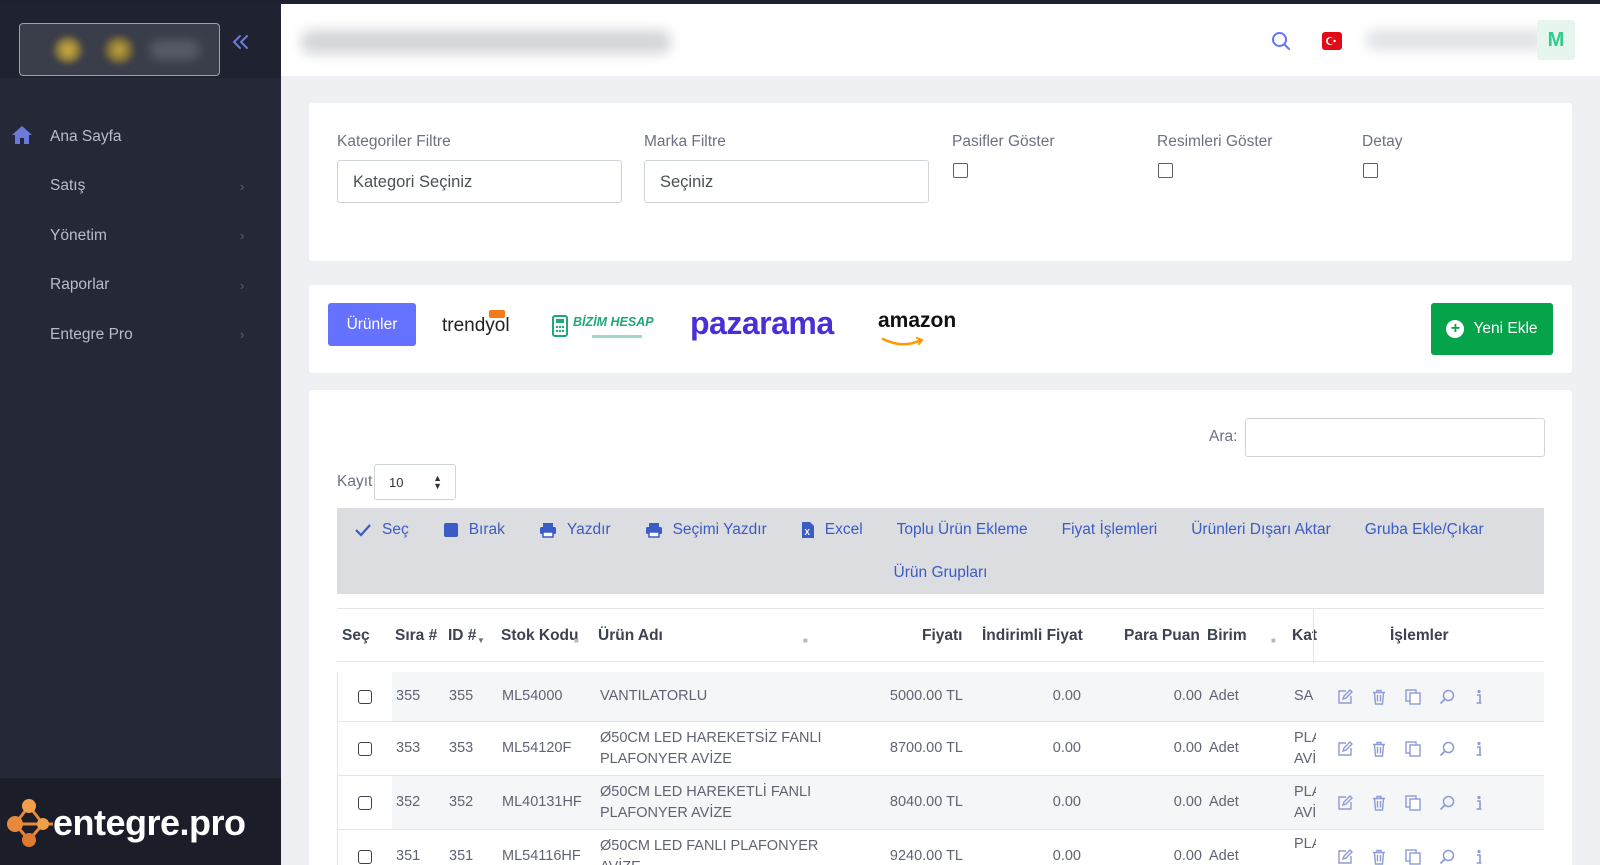 The height and width of the screenshot is (865, 1600). I want to click on sidebar-item-ana-sayfa: Ana Sayfa, so click(140, 137).